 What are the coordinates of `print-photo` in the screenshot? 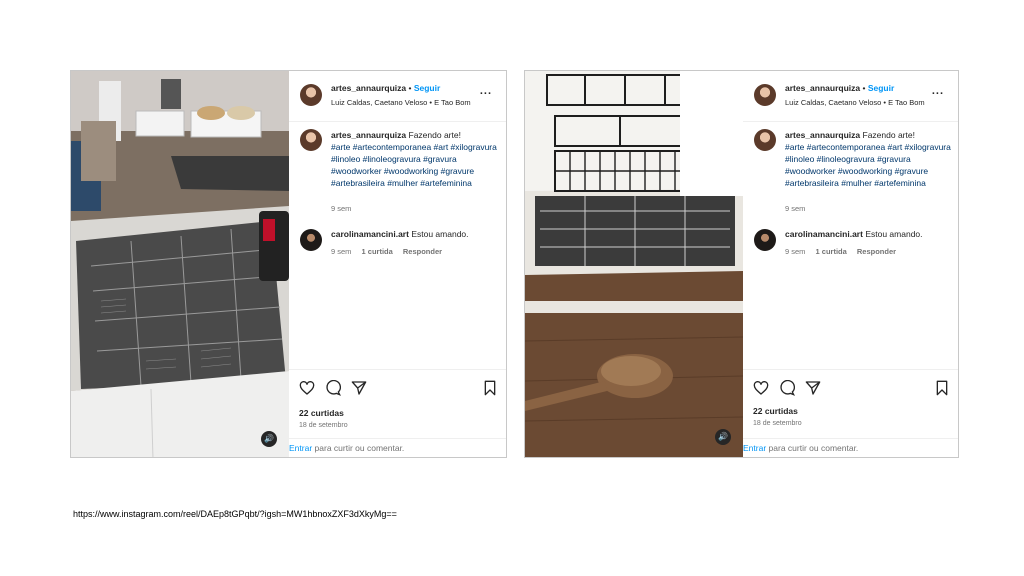 It's located at (634, 264).